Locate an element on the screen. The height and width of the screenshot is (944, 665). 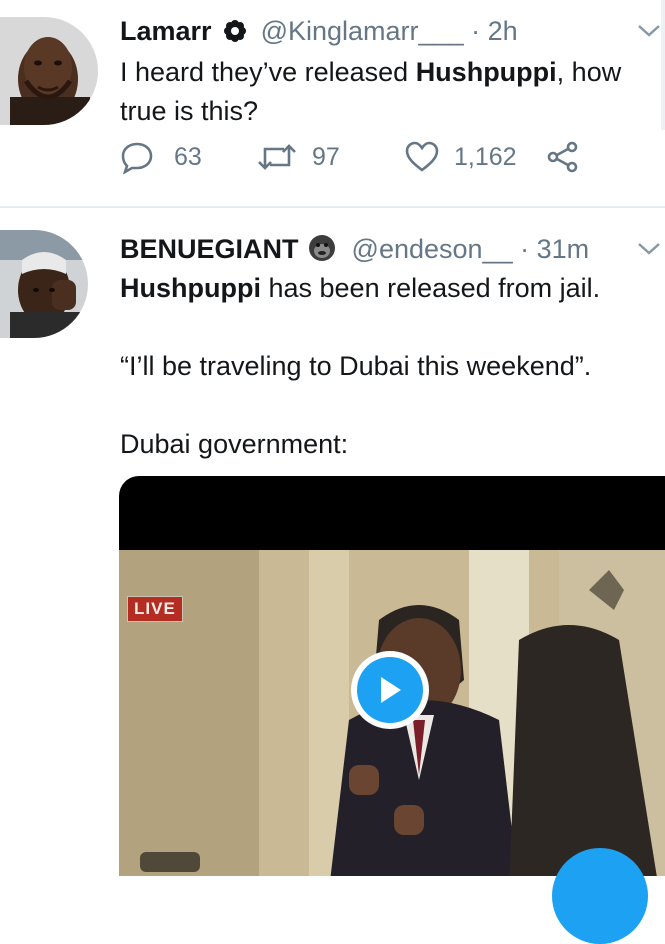
share-icon is located at coordinates (563, 157).